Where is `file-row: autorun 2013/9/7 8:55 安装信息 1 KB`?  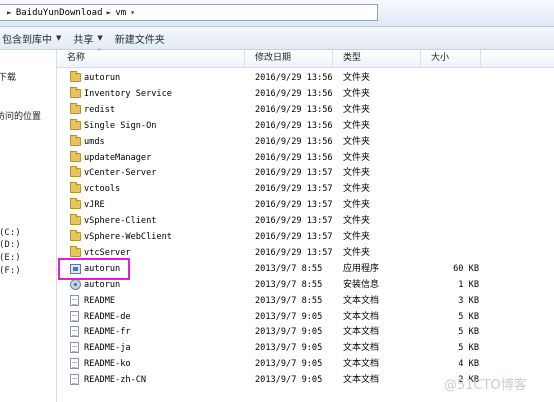
file-row: autorun 2013/9/7 8:55 安装信息 1 KB is located at coordinates (305, 285).